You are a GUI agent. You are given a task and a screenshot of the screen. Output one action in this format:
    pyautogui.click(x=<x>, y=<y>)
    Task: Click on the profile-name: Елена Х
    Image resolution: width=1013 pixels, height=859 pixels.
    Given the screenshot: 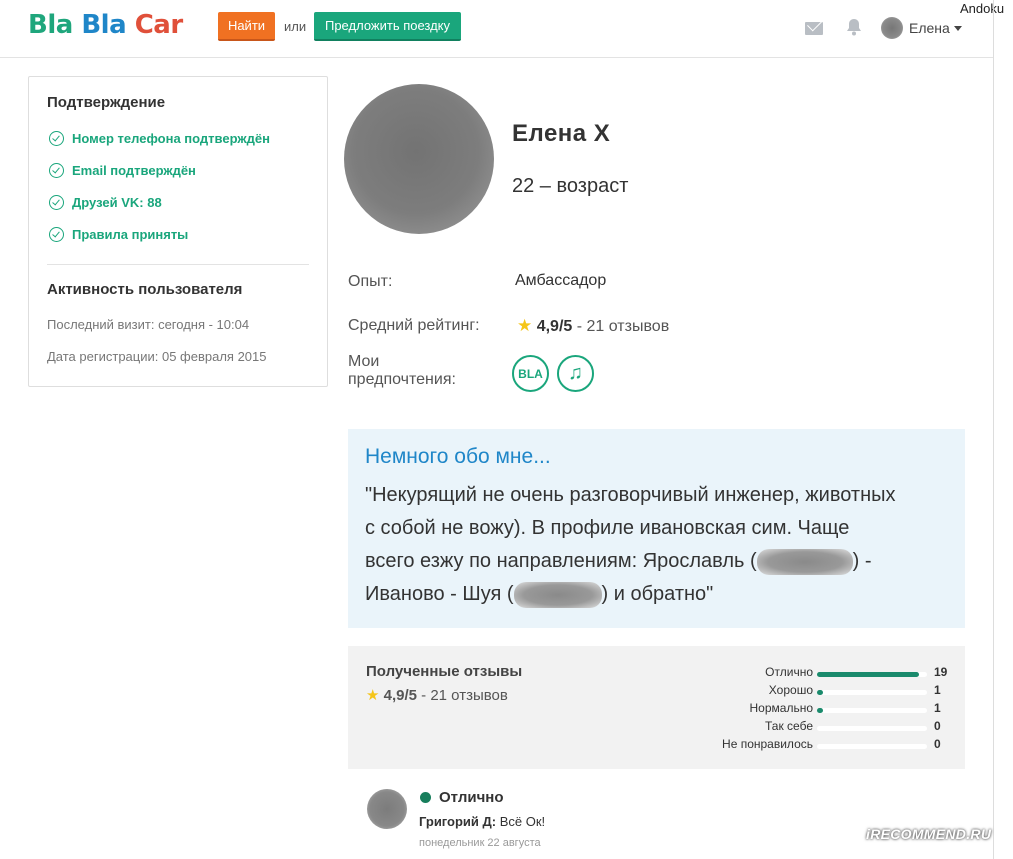 What is the action you would take?
    pyautogui.click(x=561, y=133)
    